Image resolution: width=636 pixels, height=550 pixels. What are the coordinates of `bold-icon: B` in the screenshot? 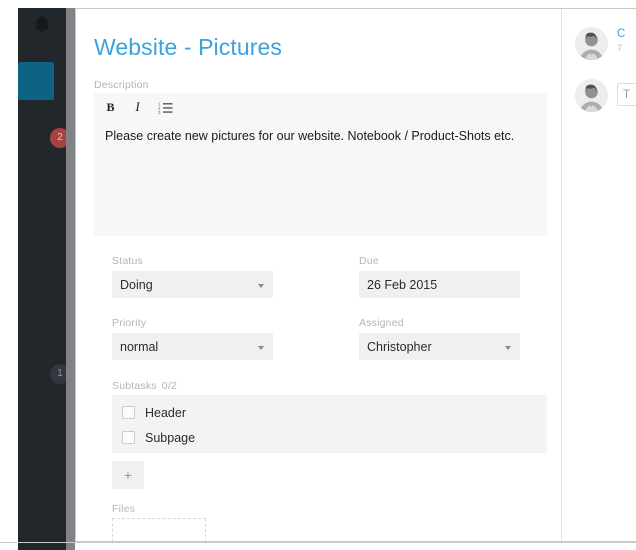 It's located at (110, 107).